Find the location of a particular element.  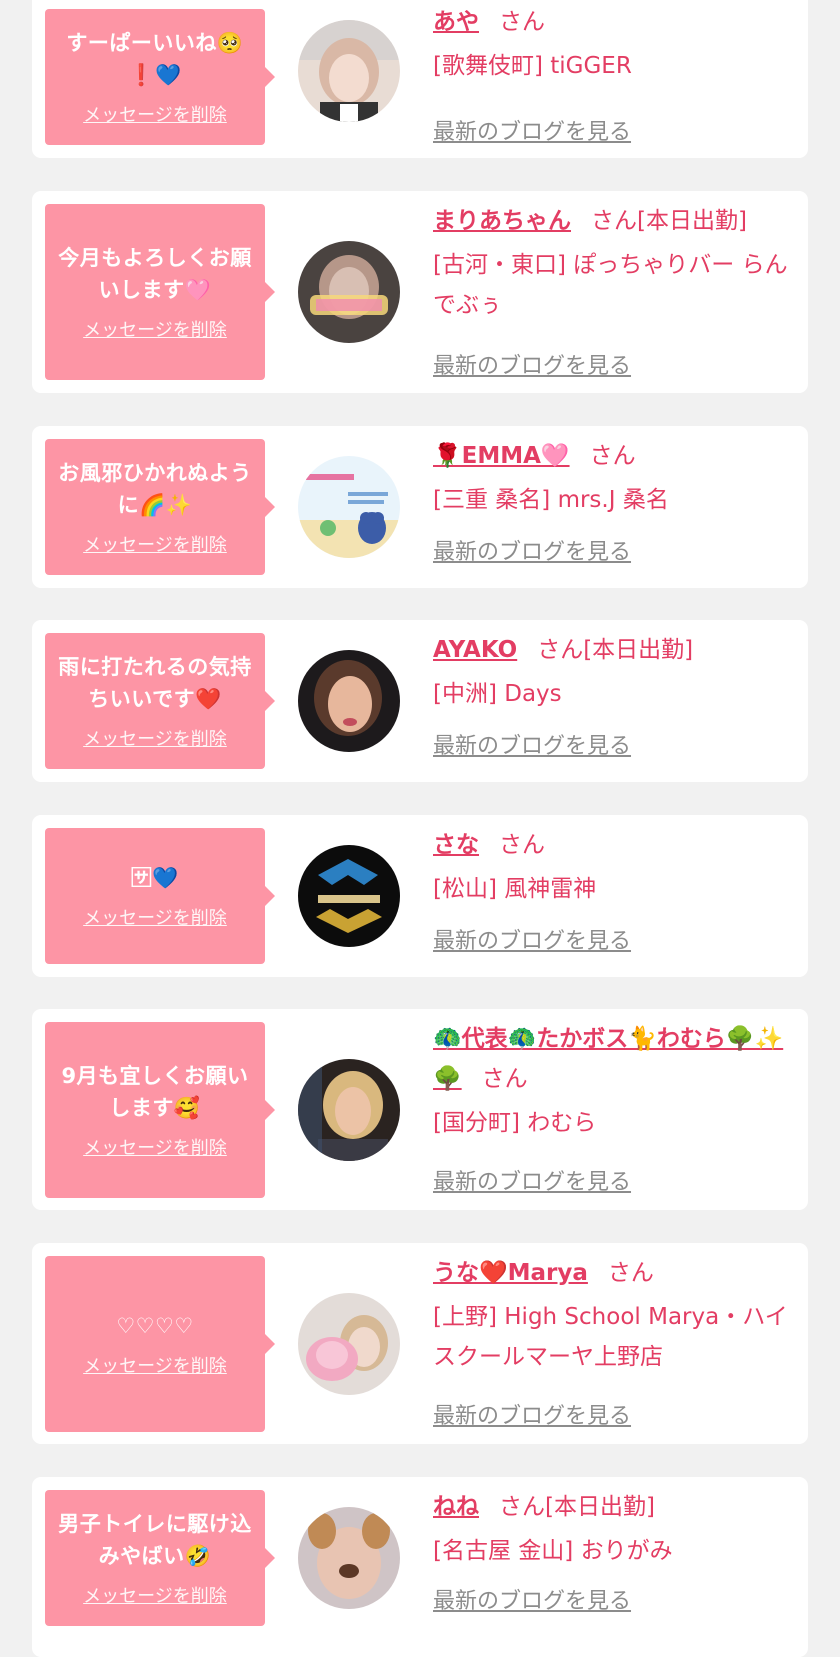

entry-info: まりあちゃん さん[本日出勤] [古河・東口] ぽっちゃりバー らんでぶぅ is located at coordinates (614, 263).